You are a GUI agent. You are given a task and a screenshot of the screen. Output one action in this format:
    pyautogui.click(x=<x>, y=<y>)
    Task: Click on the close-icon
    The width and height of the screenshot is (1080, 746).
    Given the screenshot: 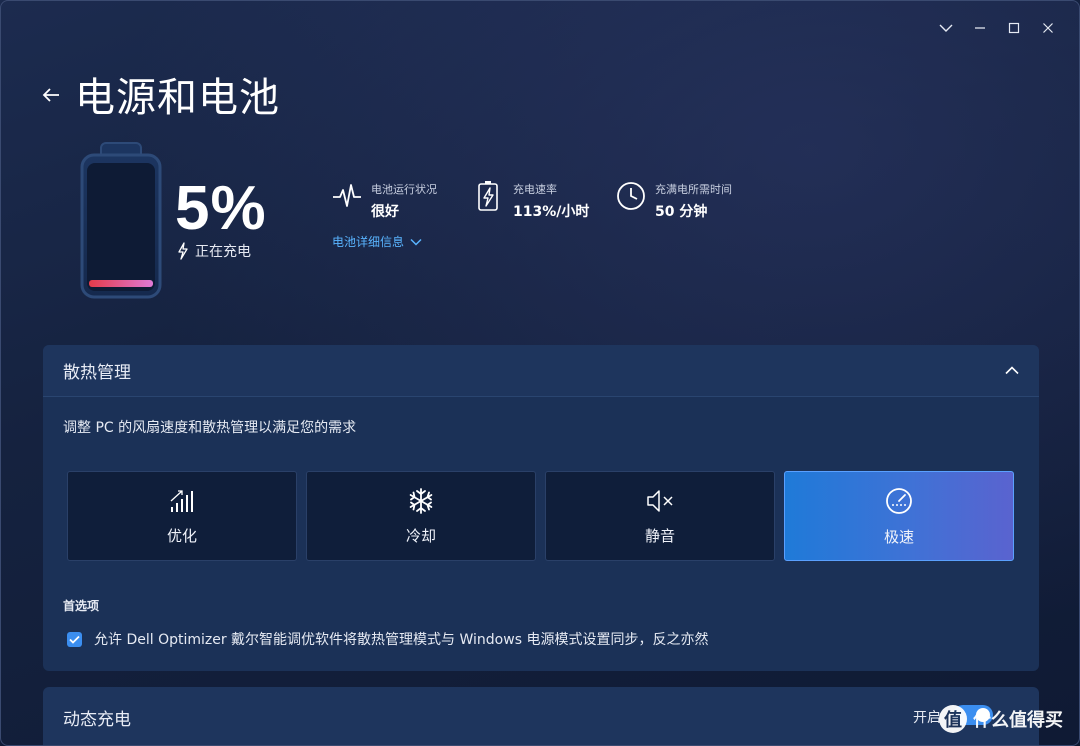 What is the action you would take?
    pyautogui.click(x=1048, y=28)
    